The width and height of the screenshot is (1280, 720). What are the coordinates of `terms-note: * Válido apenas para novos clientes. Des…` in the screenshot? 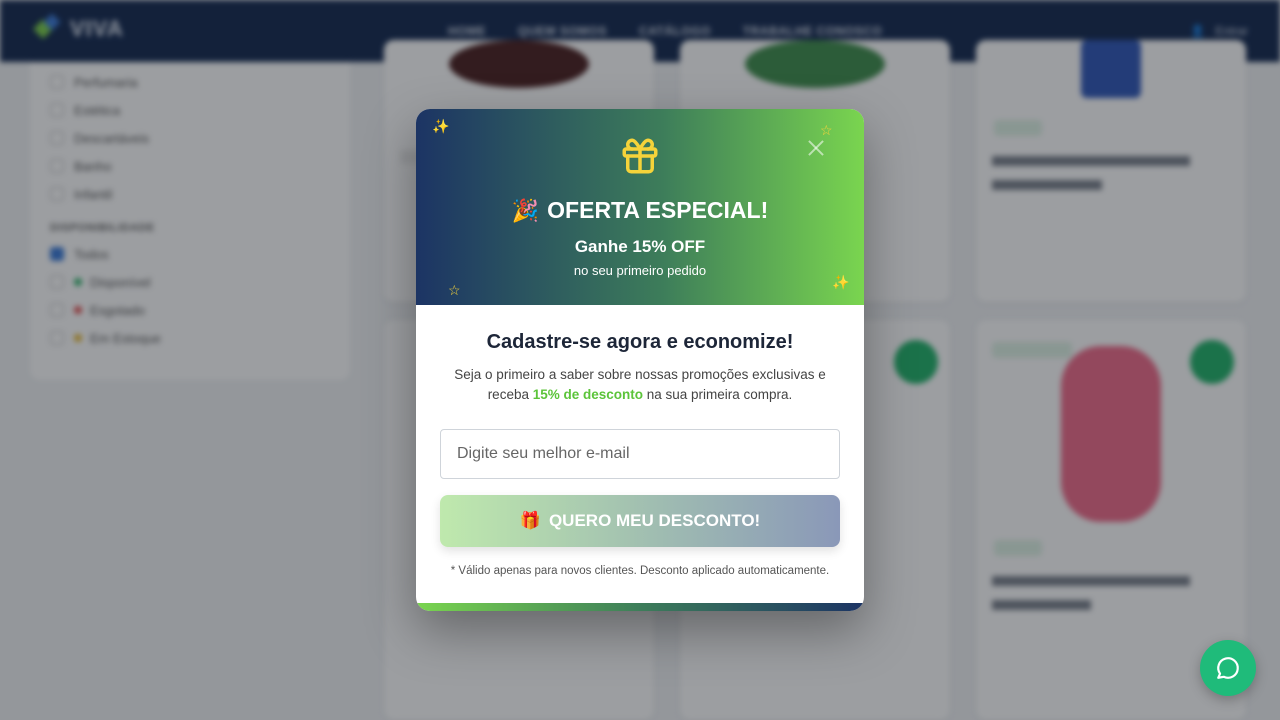 It's located at (640, 571).